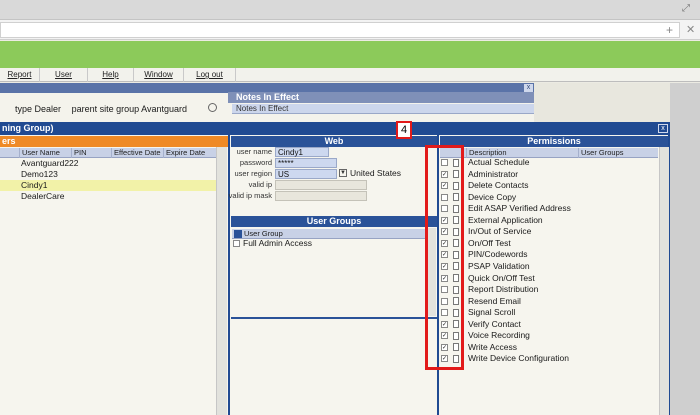  What do you see at coordinates (499, 335) in the screenshot?
I see `permission-label: Voice Recording` at bounding box center [499, 335].